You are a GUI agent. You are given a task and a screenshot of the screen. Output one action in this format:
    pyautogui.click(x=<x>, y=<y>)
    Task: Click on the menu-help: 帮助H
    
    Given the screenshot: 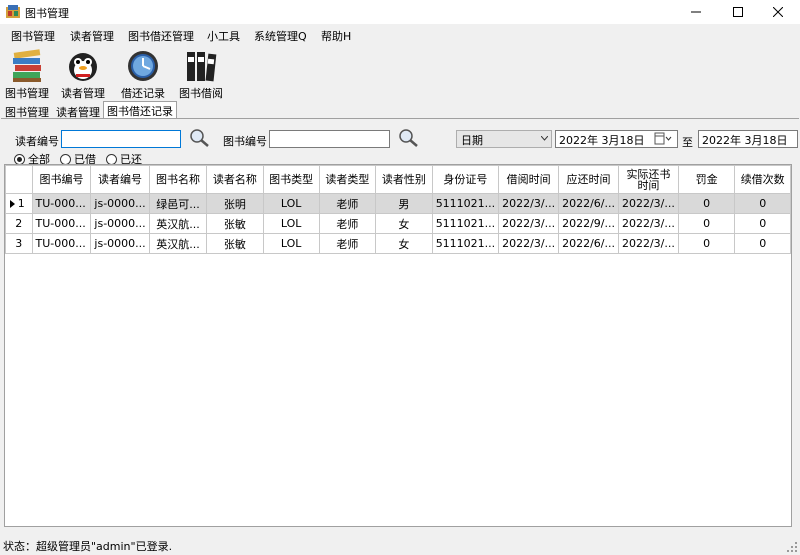 What is the action you would take?
    pyautogui.click(x=336, y=36)
    